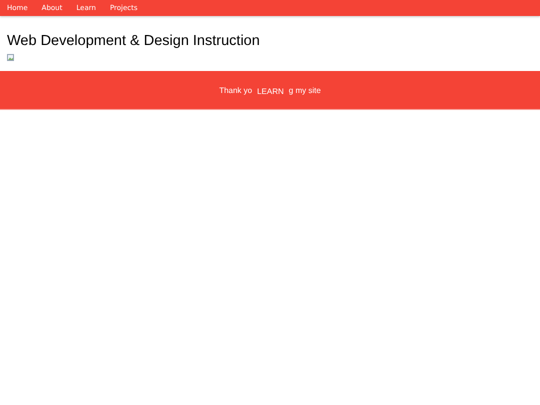 The width and height of the screenshot is (540, 405). What do you see at coordinates (134, 41) in the screenshot?
I see `page-heading: Web Development & Design Instruction` at bounding box center [134, 41].